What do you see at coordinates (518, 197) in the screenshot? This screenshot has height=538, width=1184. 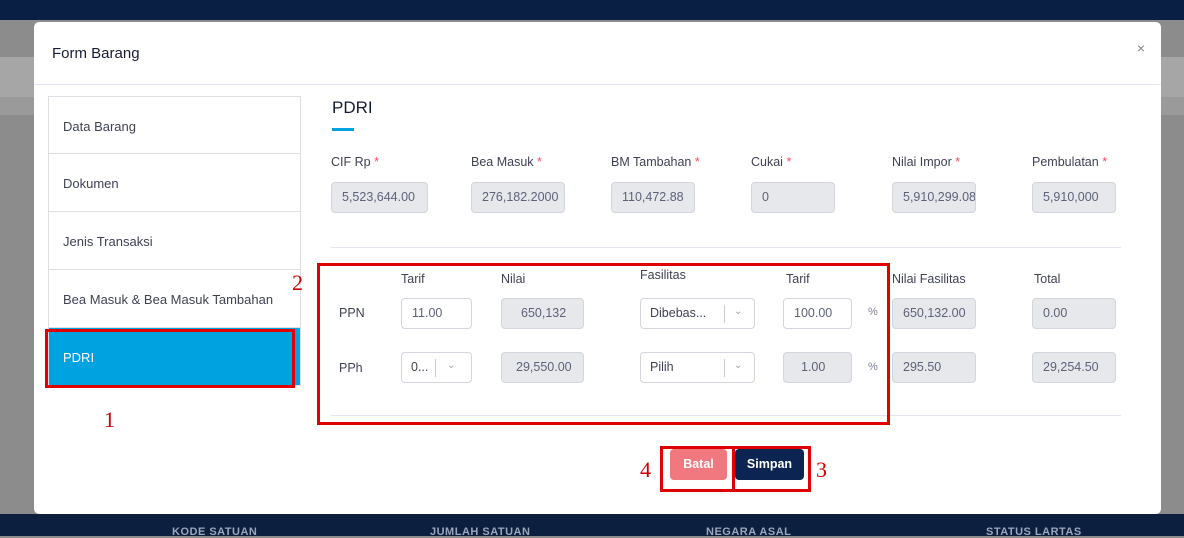 I see `bea-masuk-field: 276,182.2000` at bounding box center [518, 197].